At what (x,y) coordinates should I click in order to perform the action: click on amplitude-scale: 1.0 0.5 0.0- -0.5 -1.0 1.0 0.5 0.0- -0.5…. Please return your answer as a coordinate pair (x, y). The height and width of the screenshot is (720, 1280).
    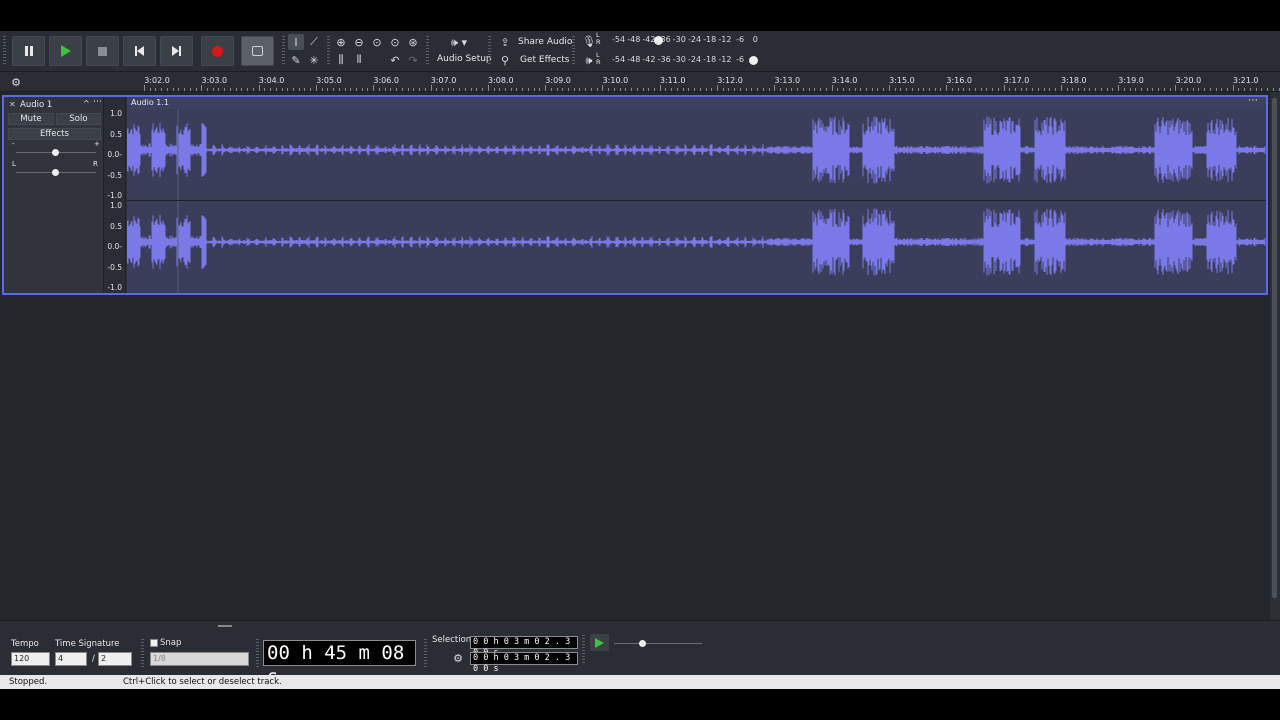
    Looking at the image, I should click on (115, 195).